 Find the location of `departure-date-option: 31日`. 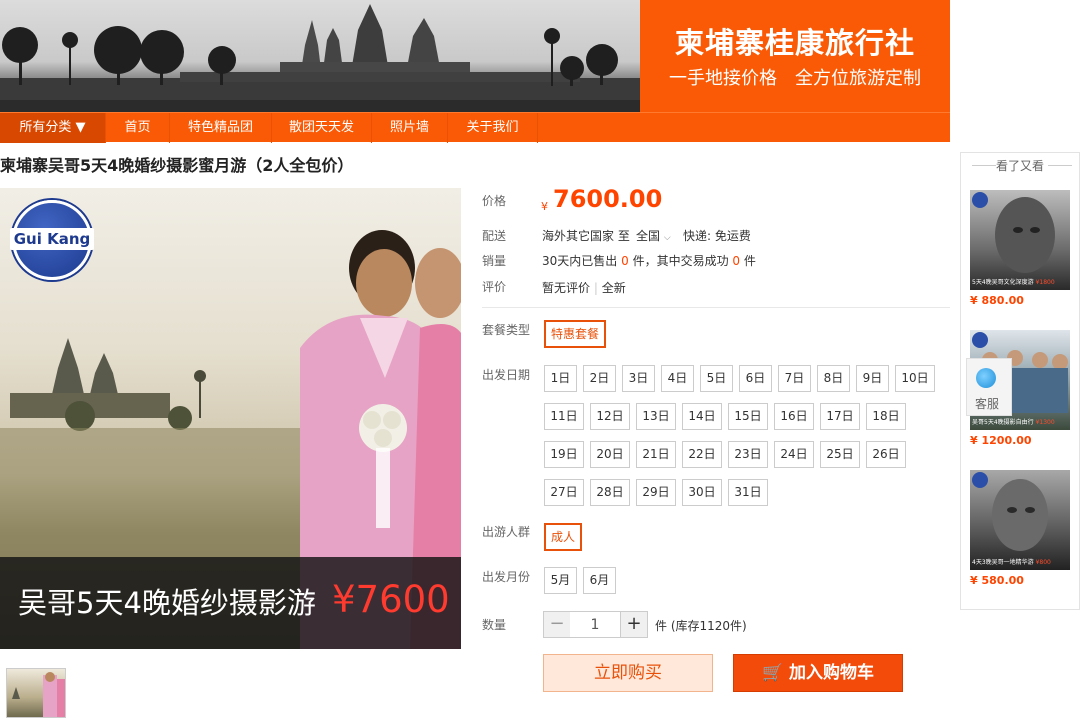

departure-date-option: 31日 is located at coordinates (748, 492).